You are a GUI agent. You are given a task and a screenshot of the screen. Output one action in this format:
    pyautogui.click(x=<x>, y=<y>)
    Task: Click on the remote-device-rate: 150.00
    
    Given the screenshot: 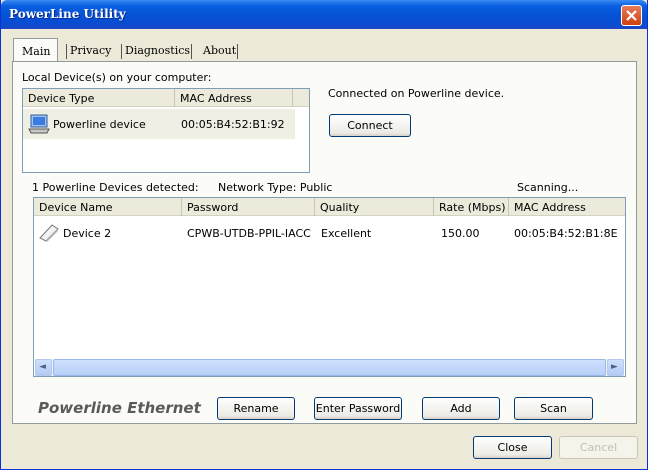 What is the action you would take?
    pyautogui.click(x=460, y=233)
    